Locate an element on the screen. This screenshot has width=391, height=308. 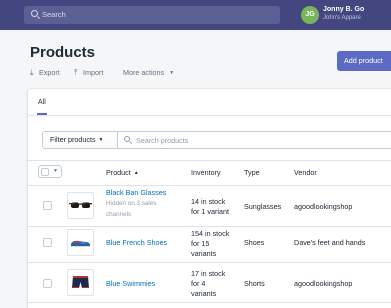
shoes-image is located at coordinates (80, 243).